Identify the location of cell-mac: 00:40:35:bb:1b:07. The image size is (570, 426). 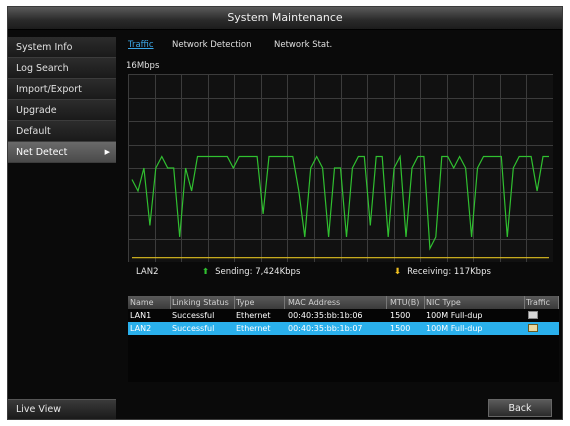
(325, 328).